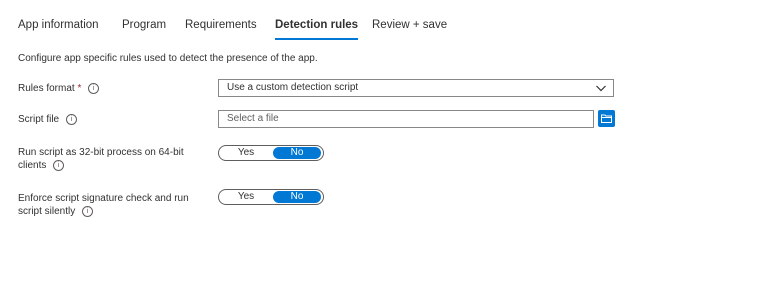 This screenshot has width=768, height=282. Describe the element at coordinates (59, 88) in the screenshot. I see `rules-format-label: Rules format * i` at that location.